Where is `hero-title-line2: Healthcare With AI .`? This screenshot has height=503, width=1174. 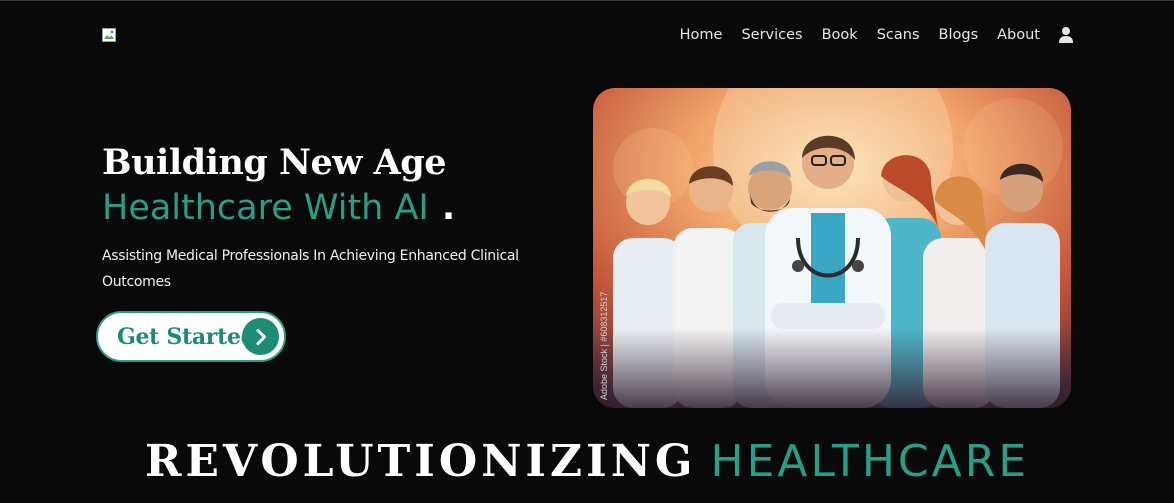 hero-title-line2: Healthcare With AI . is located at coordinates (278, 208).